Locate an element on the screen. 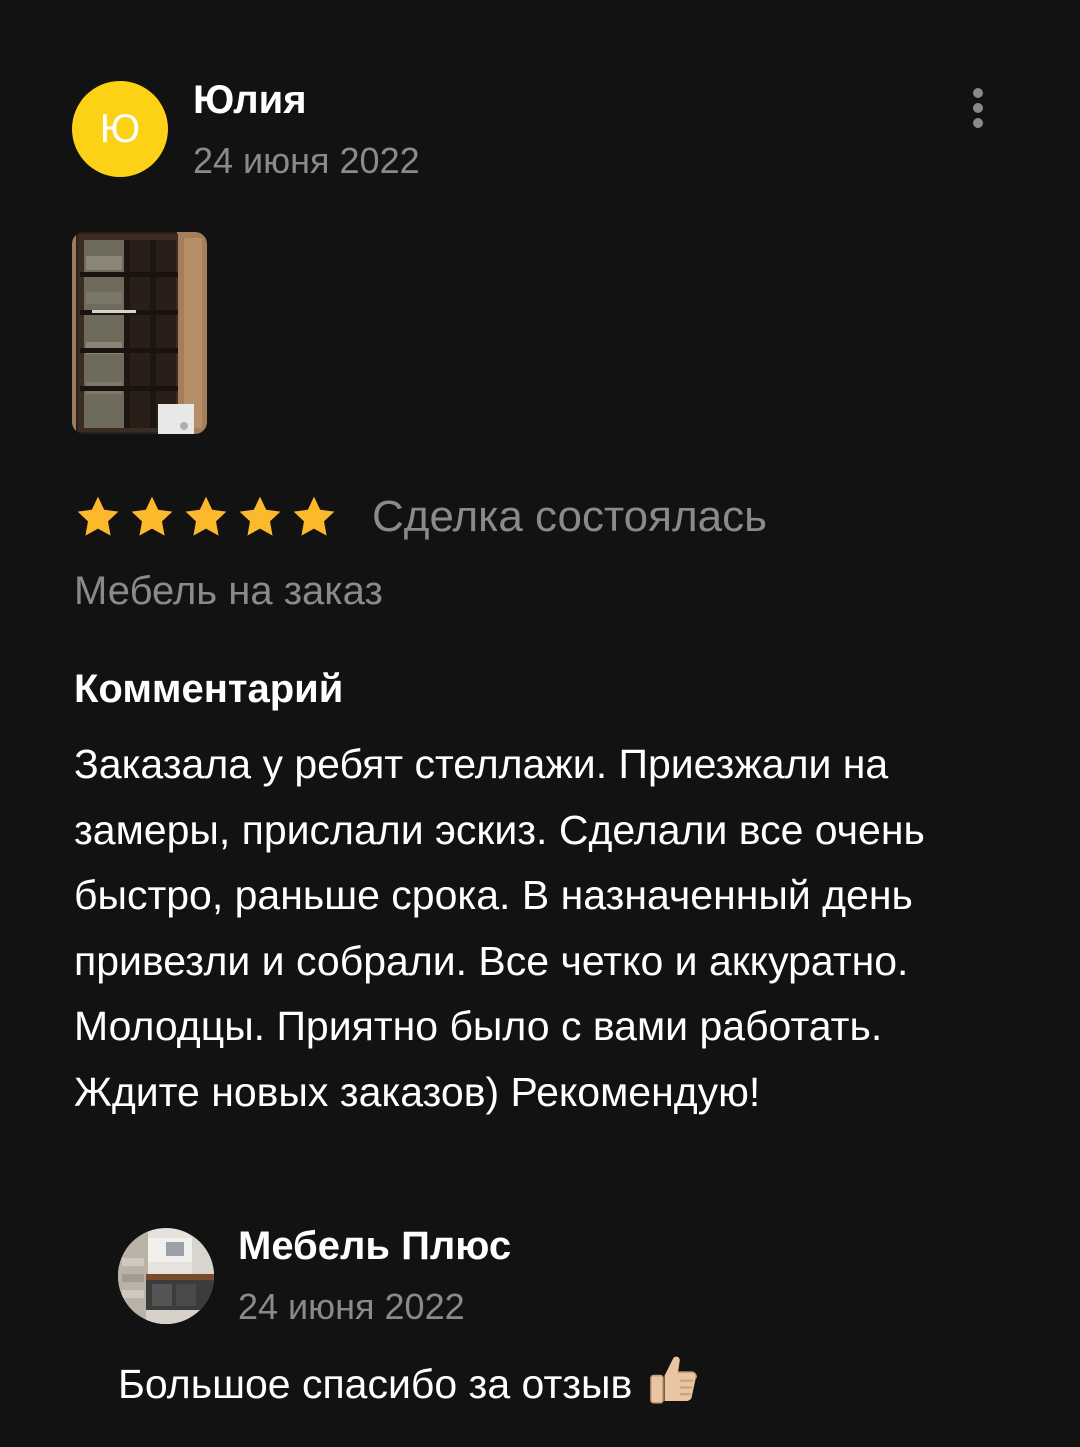  reply-text: Большое спасибо за отзыв is located at coordinates (409, 1380).